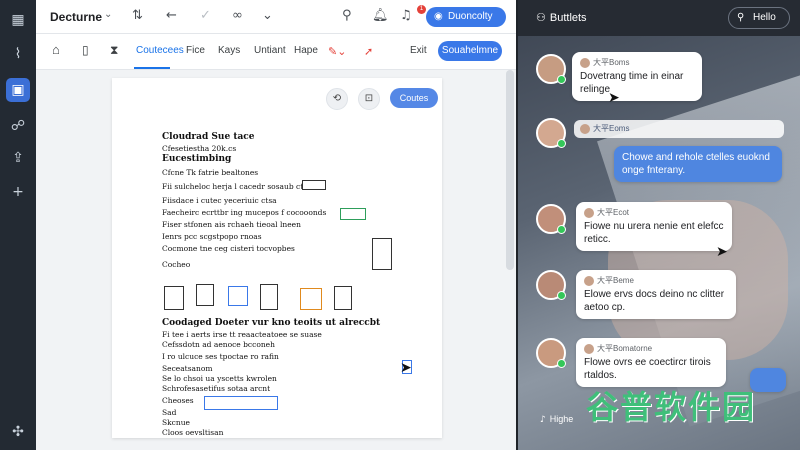  What do you see at coordinates (205, 15) in the screenshot?
I see `check-icon: ✓` at bounding box center [205, 15].